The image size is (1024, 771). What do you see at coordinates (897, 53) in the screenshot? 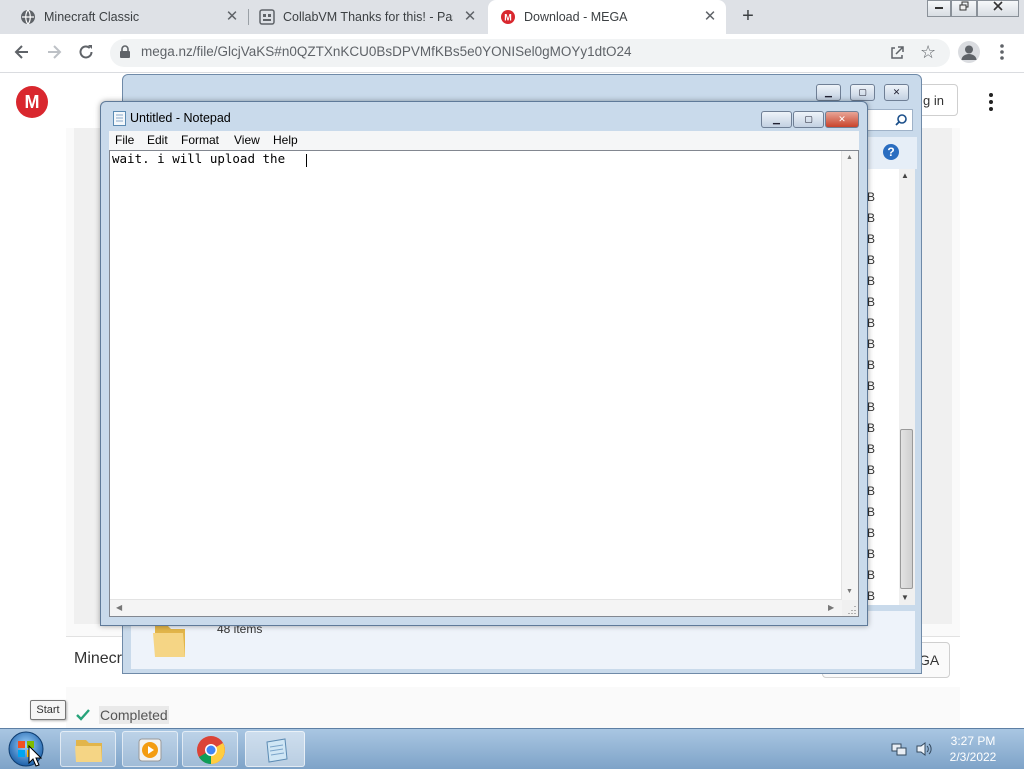
I see `share-icon` at bounding box center [897, 53].